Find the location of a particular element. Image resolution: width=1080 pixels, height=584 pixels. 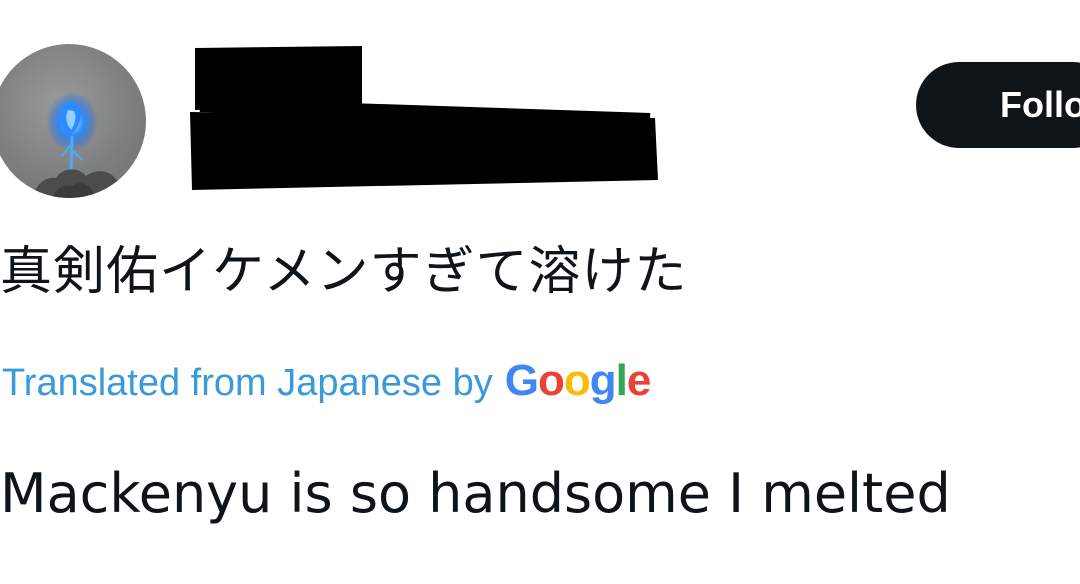

translation-attribution: Translated from Japanese by Google is located at coordinates (327, 386).